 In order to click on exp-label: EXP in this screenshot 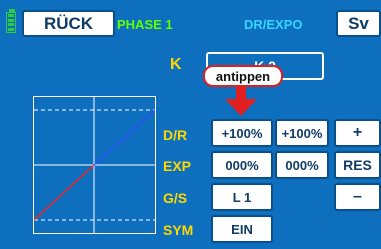, I will do `click(177, 166)`.